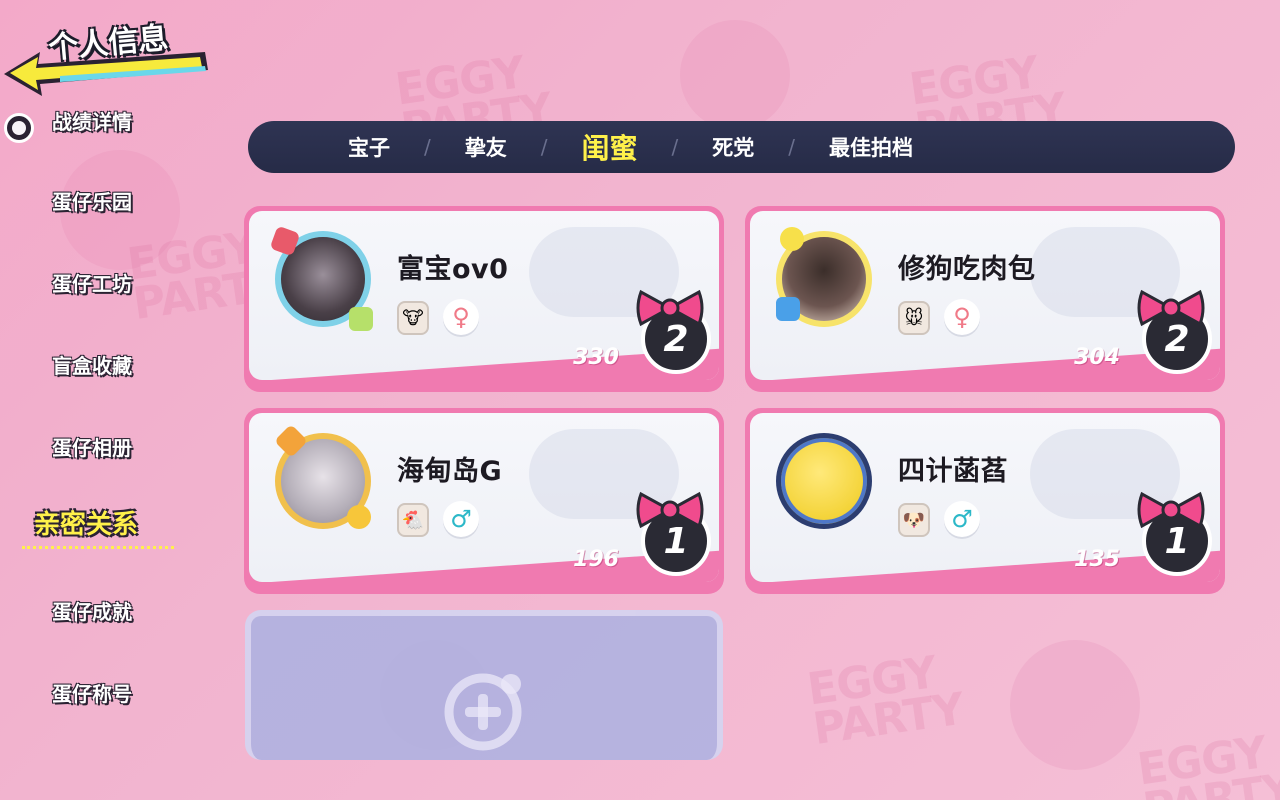 The width and height of the screenshot is (1280, 800). What do you see at coordinates (86, 522) in the screenshot?
I see `sidebar-item-relationships: 亲密关系` at bounding box center [86, 522].